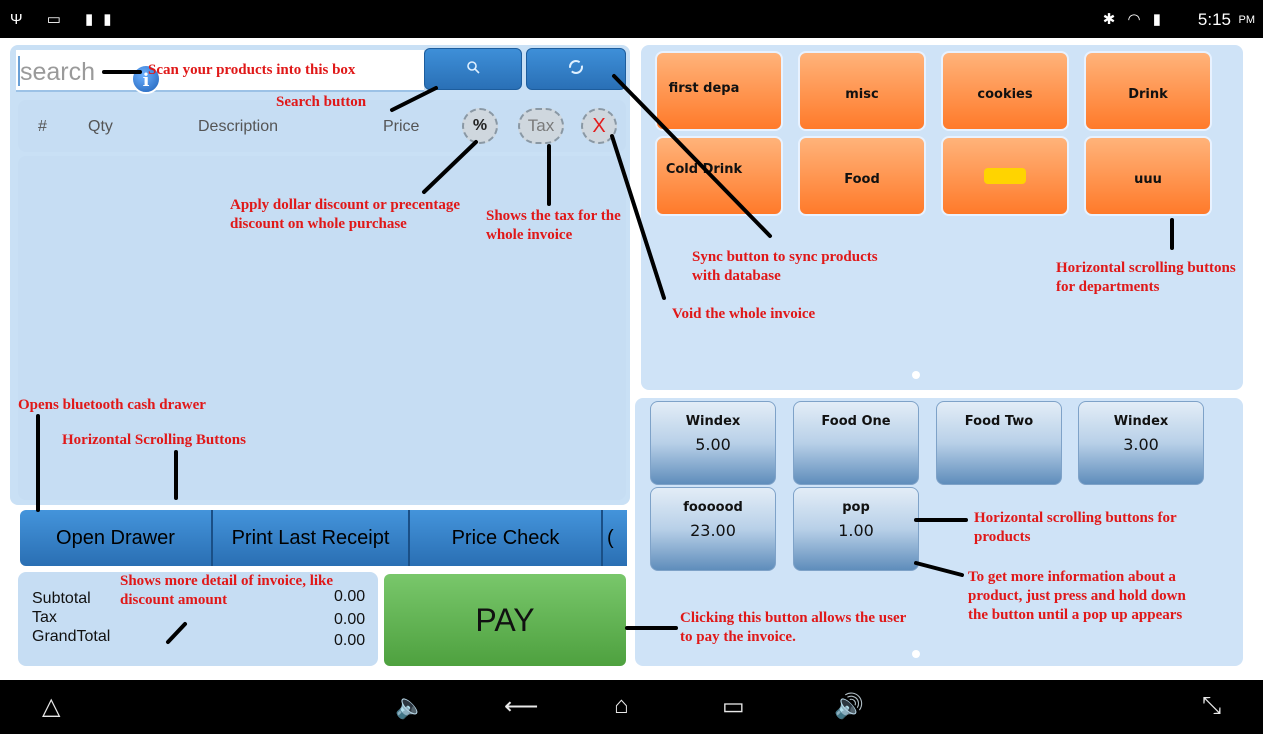  What do you see at coordinates (252, 70) in the screenshot?
I see `note-scan: Scan your products into this box` at bounding box center [252, 70].